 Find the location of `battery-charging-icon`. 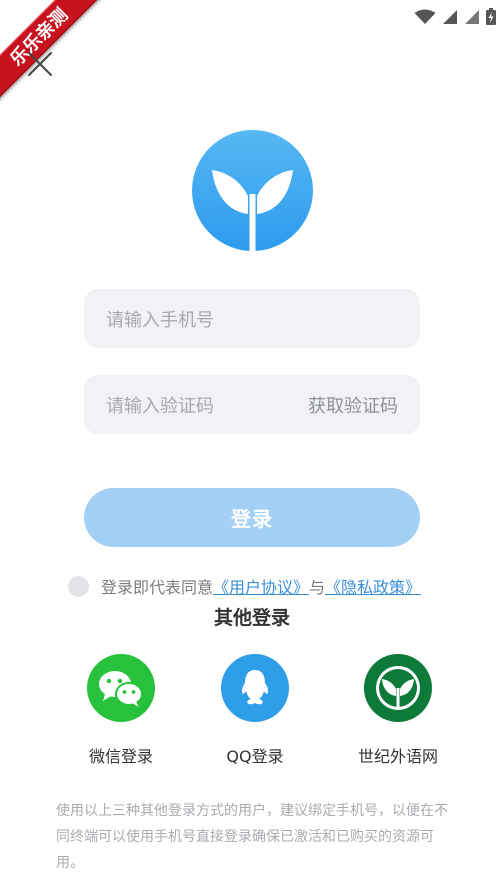

battery-charging-icon is located at coordinates (491, 16).